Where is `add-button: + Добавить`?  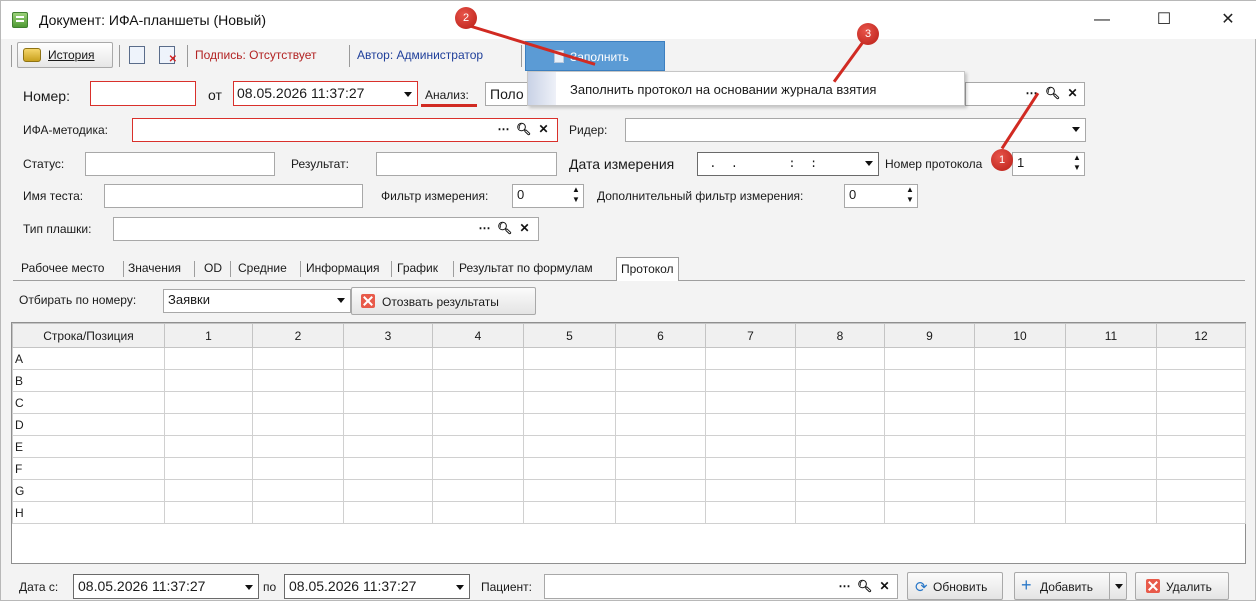
add-button: + Добавить is located at coordinates (1070, 586).